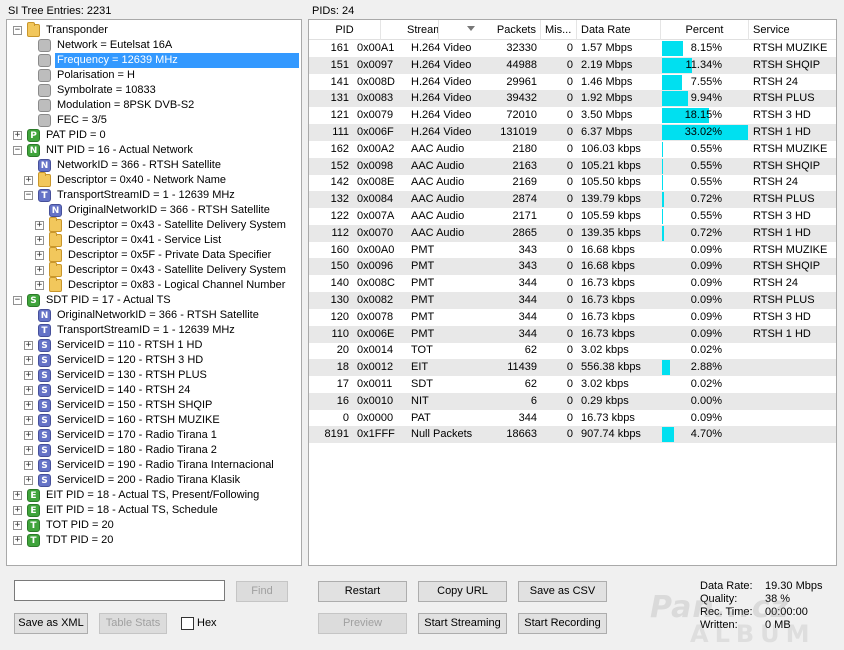  Describe the element at coordinates (154, 75) in the screenshot. I see `tree-node: Polarisation = H` at that location.